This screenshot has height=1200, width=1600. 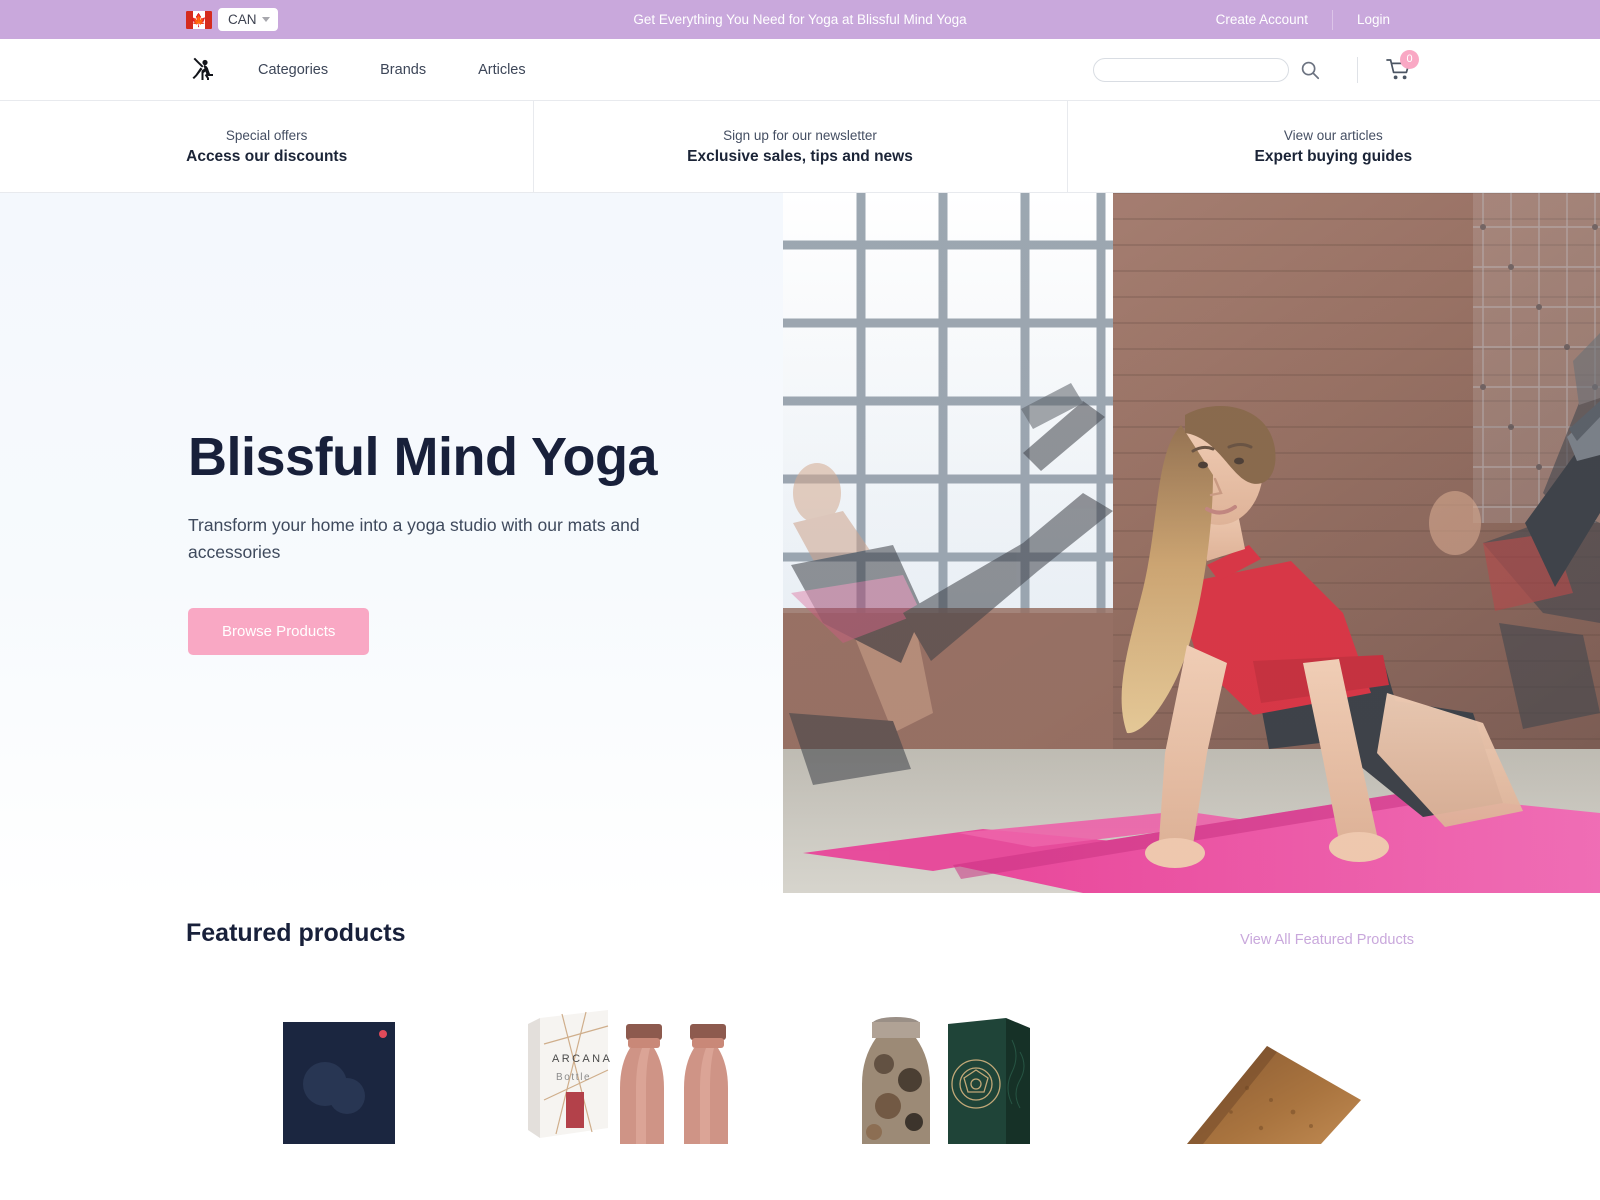 I want to click on nav-item-brands: Brands, so click(x=403, y=70).